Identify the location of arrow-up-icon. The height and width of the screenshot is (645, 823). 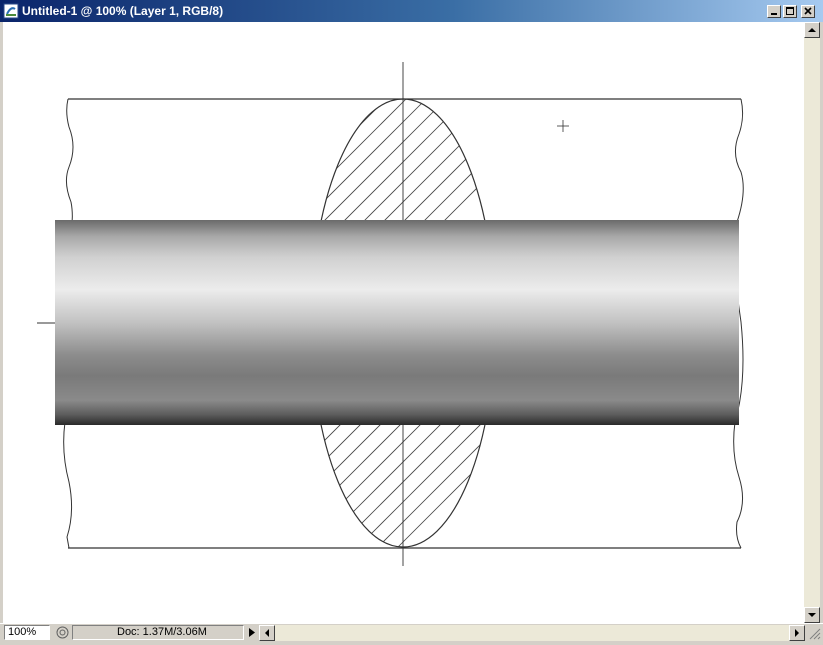
(812, 30).